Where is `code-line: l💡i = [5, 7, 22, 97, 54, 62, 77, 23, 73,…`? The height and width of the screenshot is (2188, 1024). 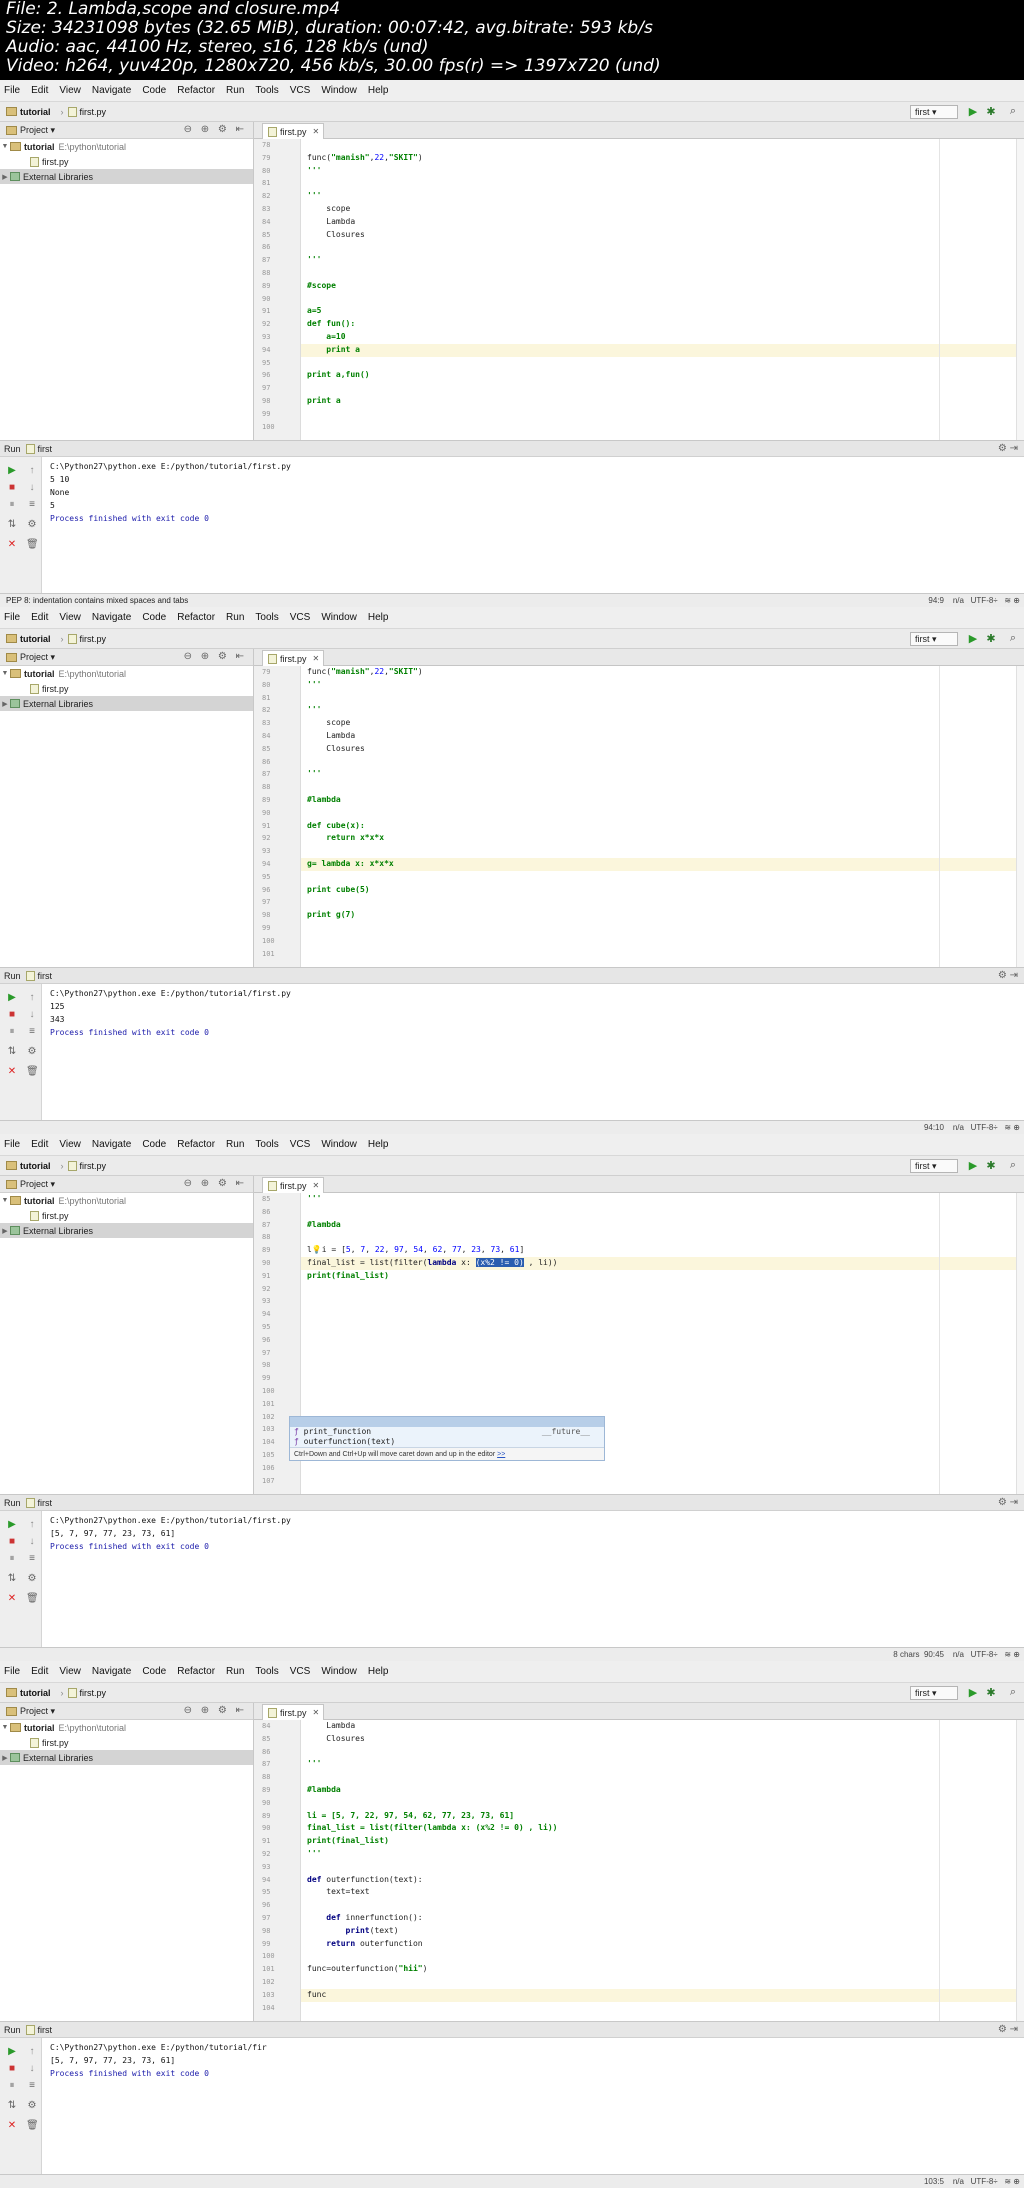 code-line: l💡i = [5, 7, 22, 97, 54, 62, 77, 23, 73,… is located at coordinates (658, 1250).